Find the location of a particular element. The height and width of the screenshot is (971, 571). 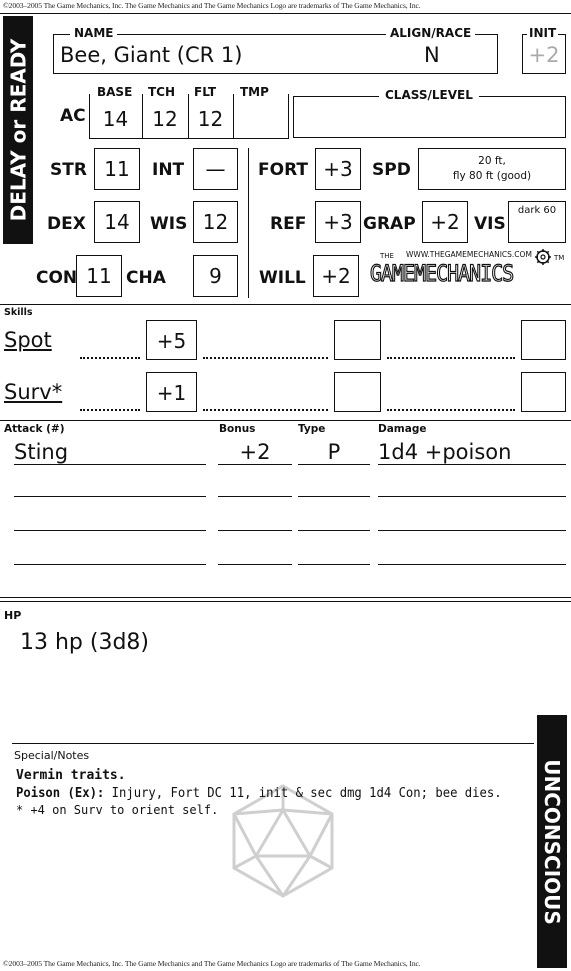

hp-label: HP is located at coordinates (13, 615).